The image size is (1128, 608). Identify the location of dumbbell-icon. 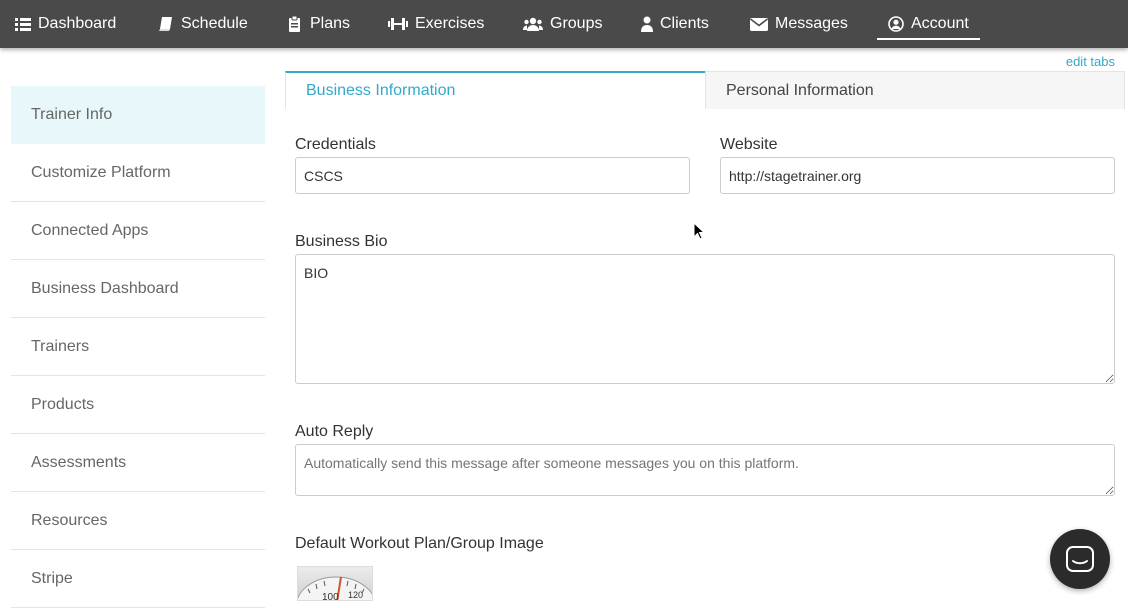
(398, 24).